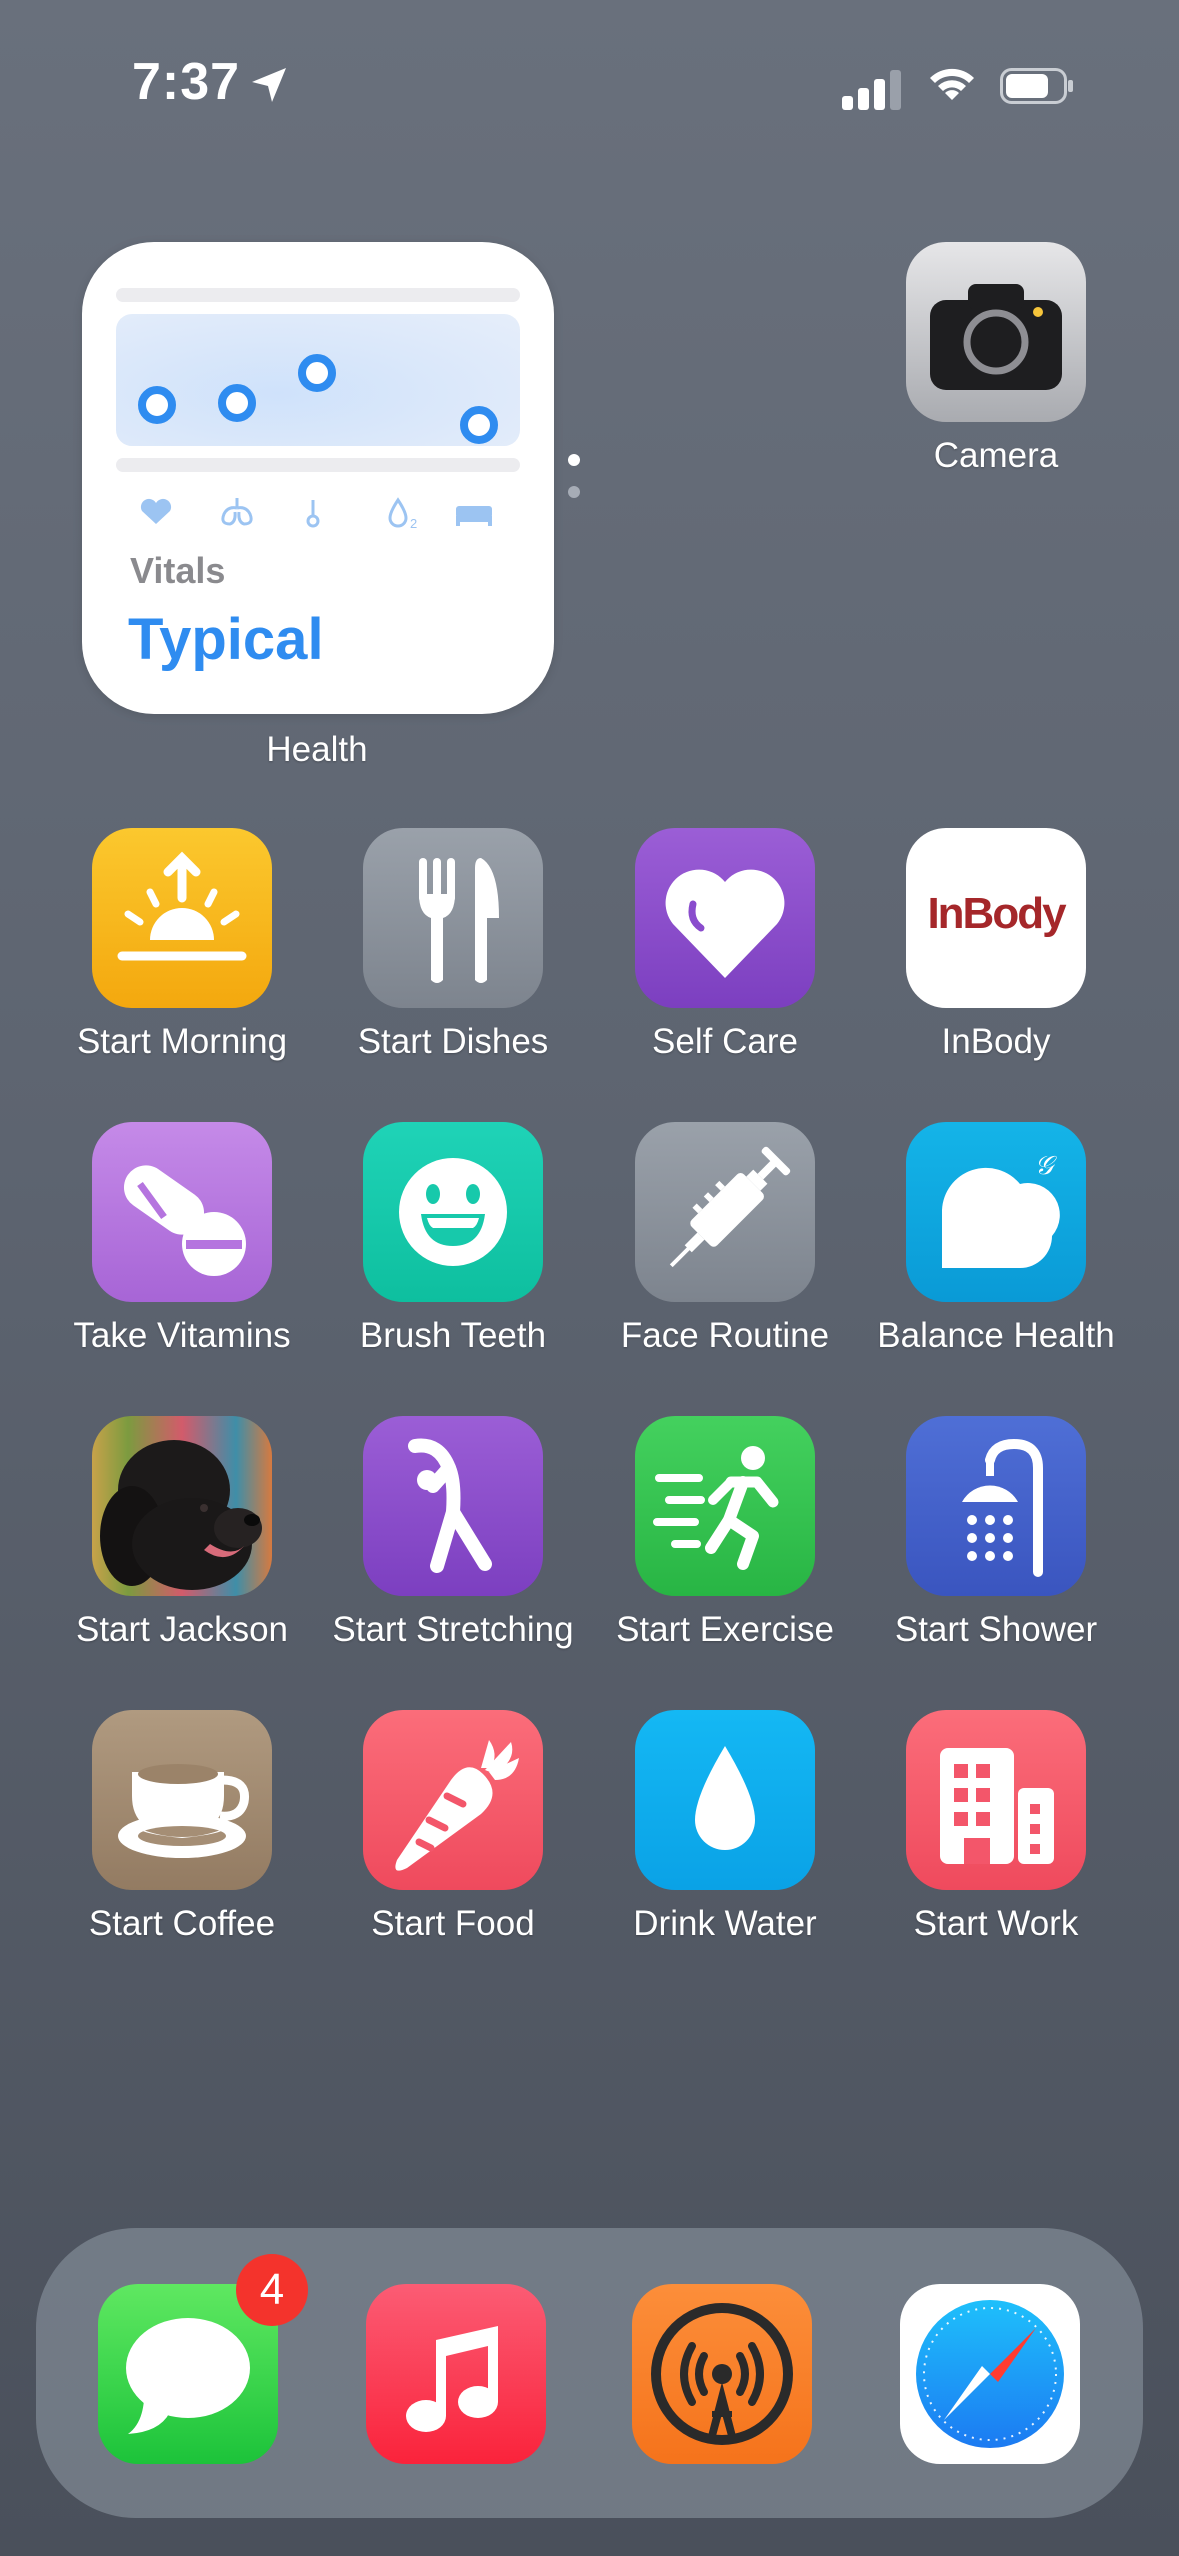 The width and height of the screenshot is (1179, 2556). What do you see at coordinates (413, 523) in the screenshot?
I see `svg-text: 2` at bounding box center [413, 523].